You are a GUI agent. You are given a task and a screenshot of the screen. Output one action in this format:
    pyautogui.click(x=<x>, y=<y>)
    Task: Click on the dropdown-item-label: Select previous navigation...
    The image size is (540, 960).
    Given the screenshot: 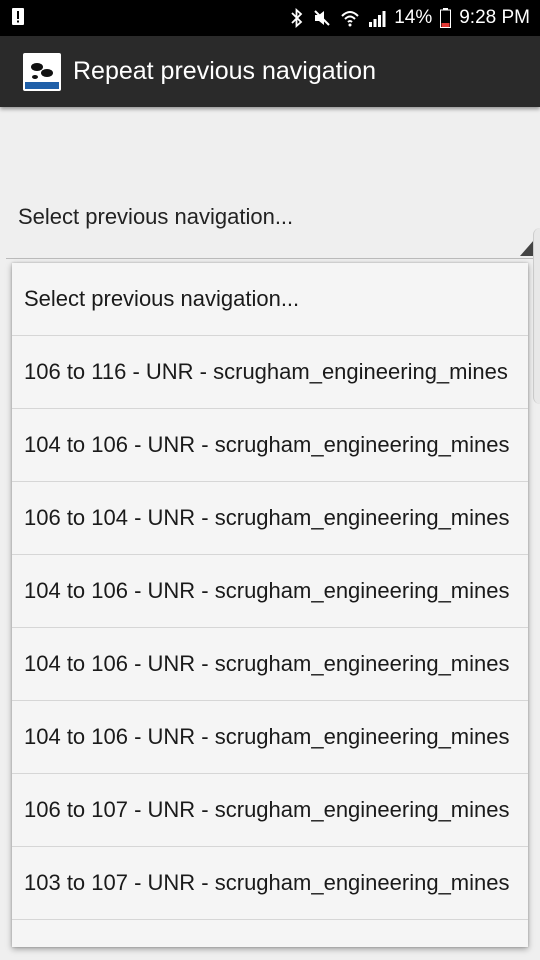 What is the action you would take?
    pyautogui.click(x=162, y=298)
    